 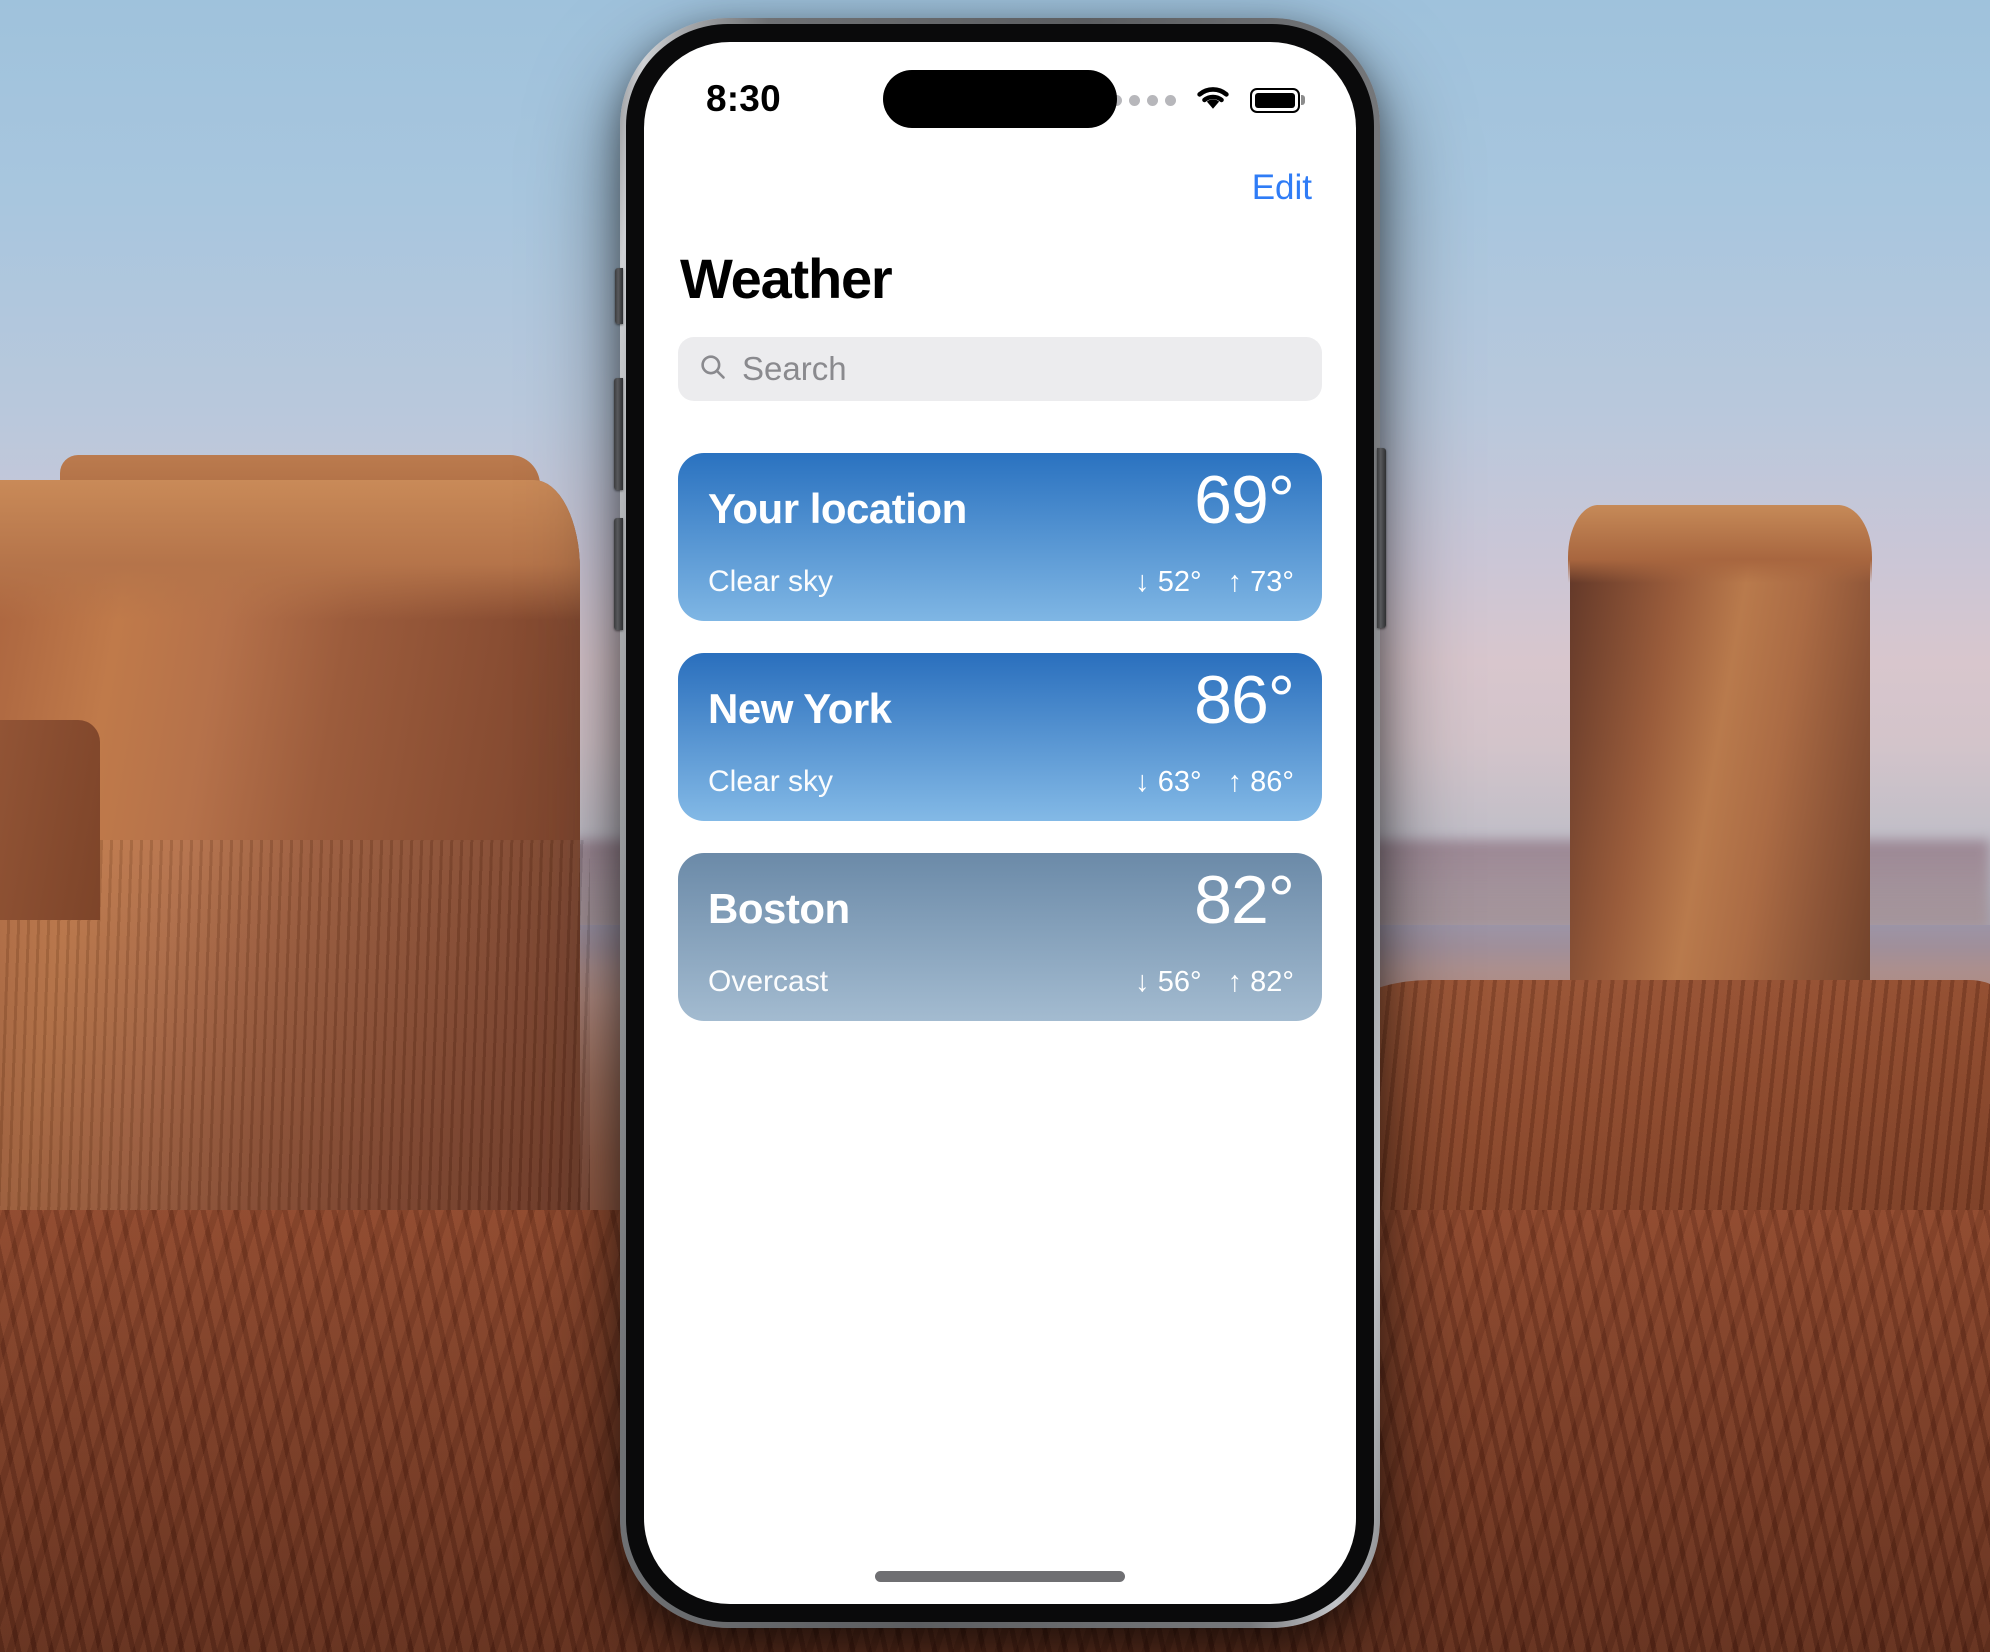 What do you see at coordinates (1168, 782) in the screenshot?
I see `city-temp-low: ↓ 63°` at bounding box center [1168, 782].